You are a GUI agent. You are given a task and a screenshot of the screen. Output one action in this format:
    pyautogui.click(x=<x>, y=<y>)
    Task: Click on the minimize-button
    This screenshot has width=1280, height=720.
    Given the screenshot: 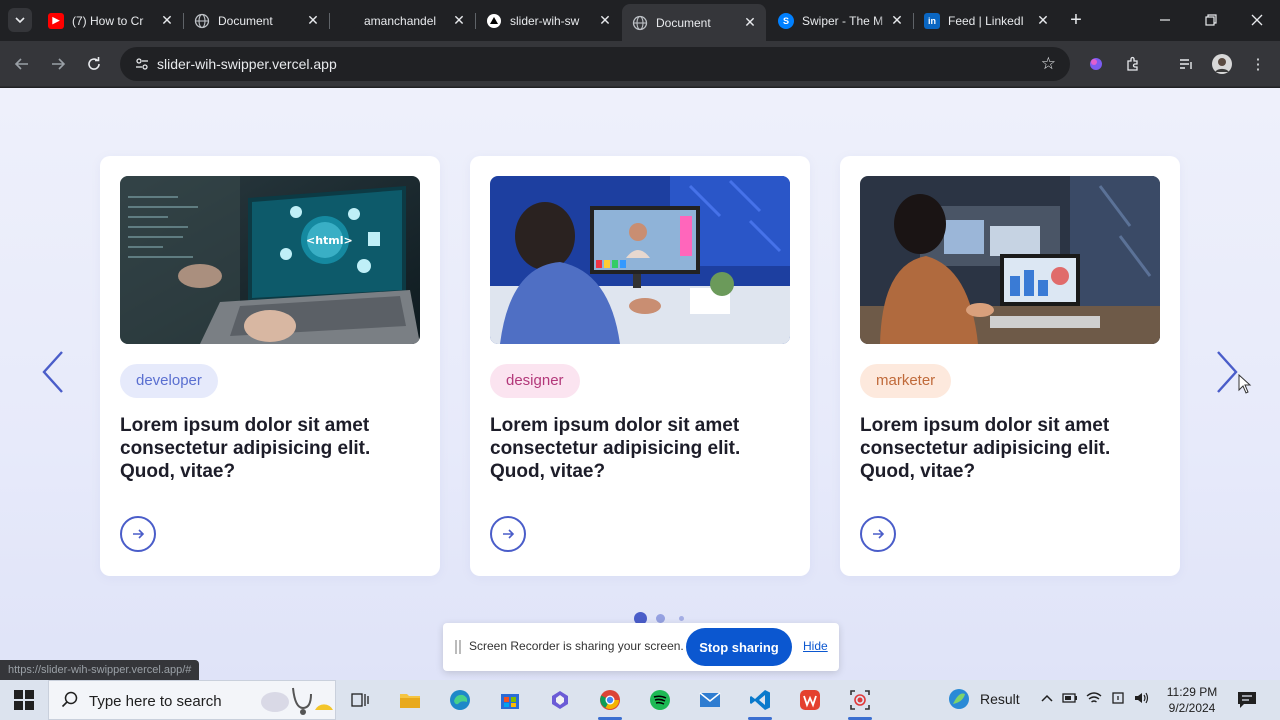 What is the action you would take?
    pyautogui.click(x=1165, y=20)
    